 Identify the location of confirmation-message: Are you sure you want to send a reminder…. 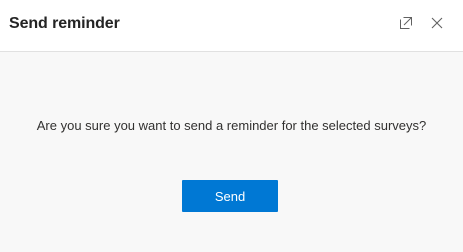
(231, 125).